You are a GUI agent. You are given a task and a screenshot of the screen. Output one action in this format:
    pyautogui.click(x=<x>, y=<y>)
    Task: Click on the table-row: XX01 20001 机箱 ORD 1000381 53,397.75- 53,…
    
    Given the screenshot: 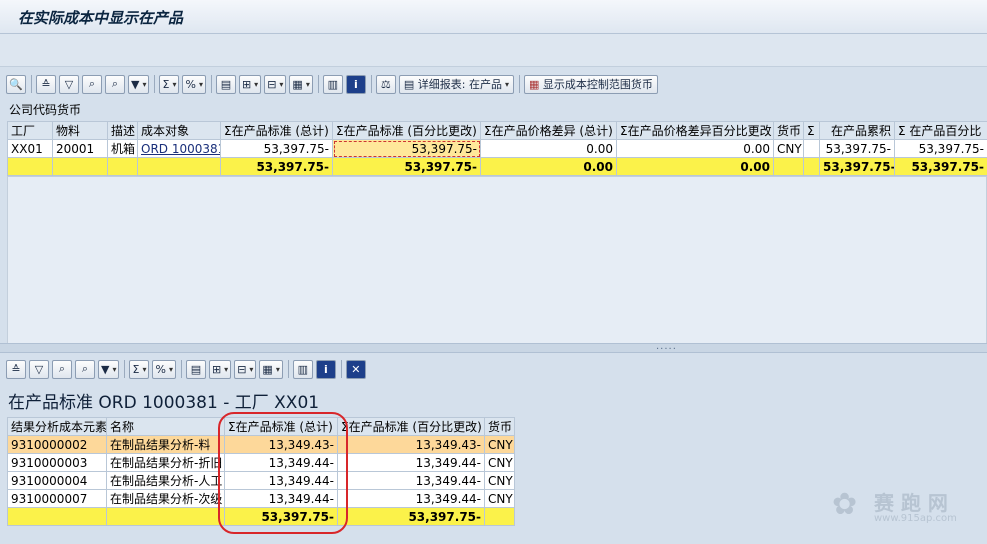 What is the action you would take?
    pyautogui.click(x=497, y=148)
    